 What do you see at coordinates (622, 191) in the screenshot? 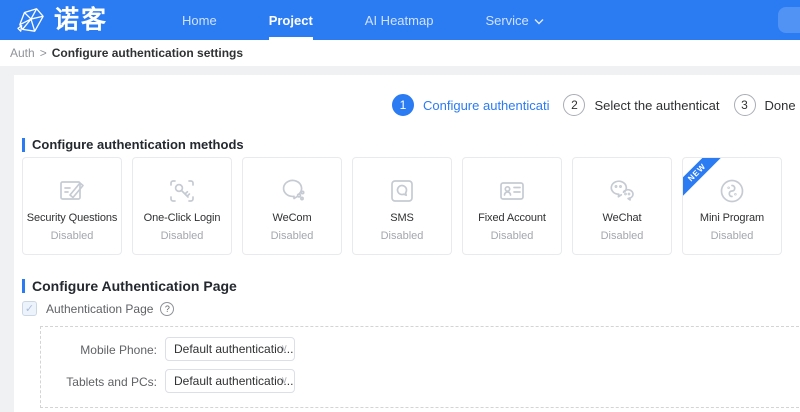
I see `wechat-icon` at bounding box center [622, 191].